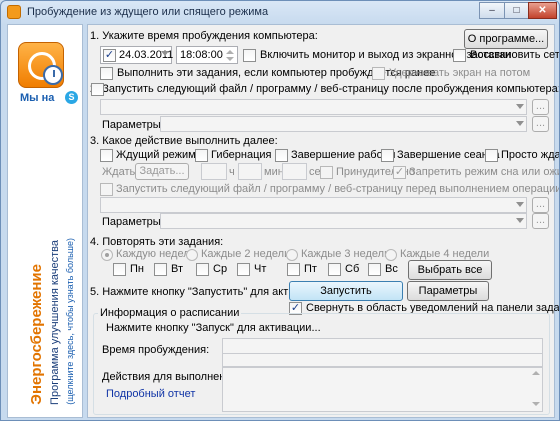  What do you see at coordinates (274, 172) in the screenshot?
I see `minutes-unit: мин` at bounding box center [274, 172].